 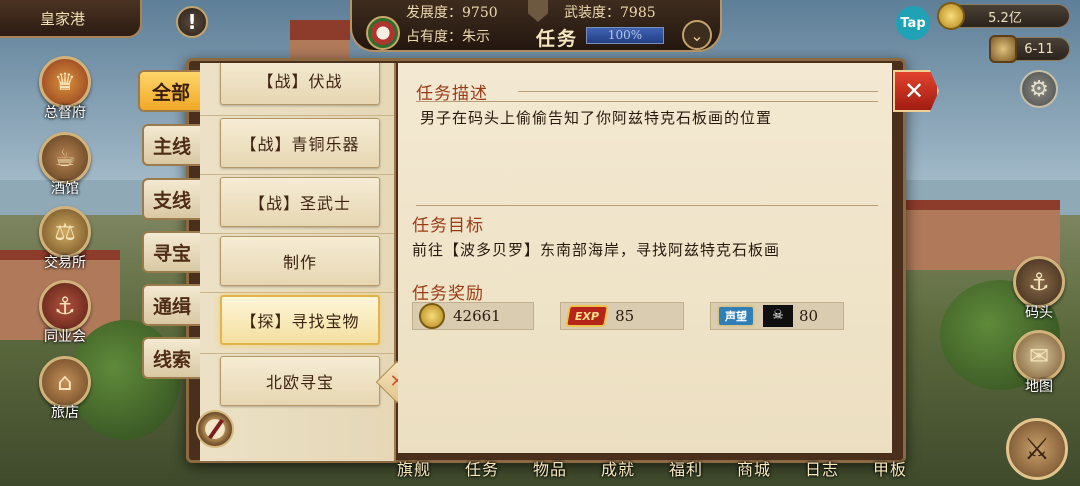 What do you see at coordinates (1037, 449) in the screenshot?
I see `crossed-swords-icon: ⚔` at bounding box center [1037, 449].